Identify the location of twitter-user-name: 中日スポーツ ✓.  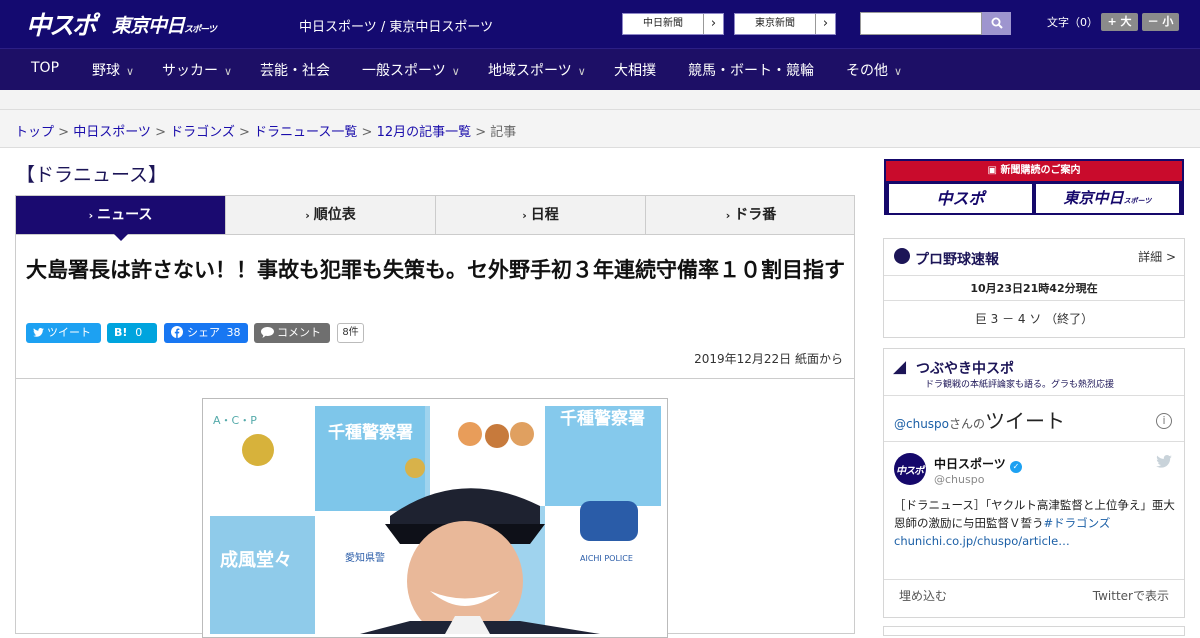
(978, 464).